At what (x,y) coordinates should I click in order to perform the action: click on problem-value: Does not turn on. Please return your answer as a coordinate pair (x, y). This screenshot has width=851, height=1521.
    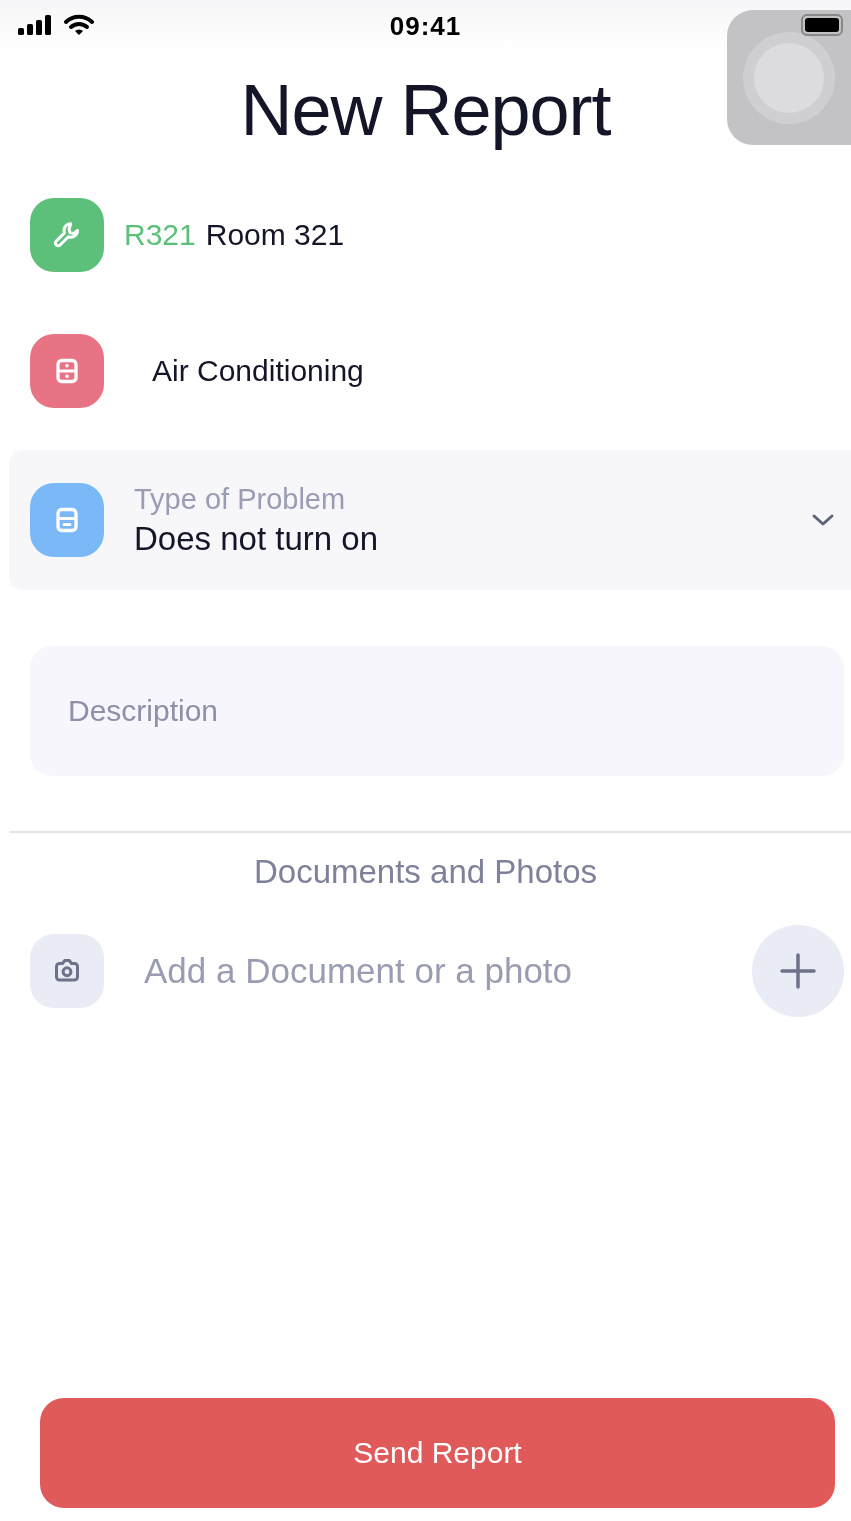
    Looking at the image, I should click on (256, 538).